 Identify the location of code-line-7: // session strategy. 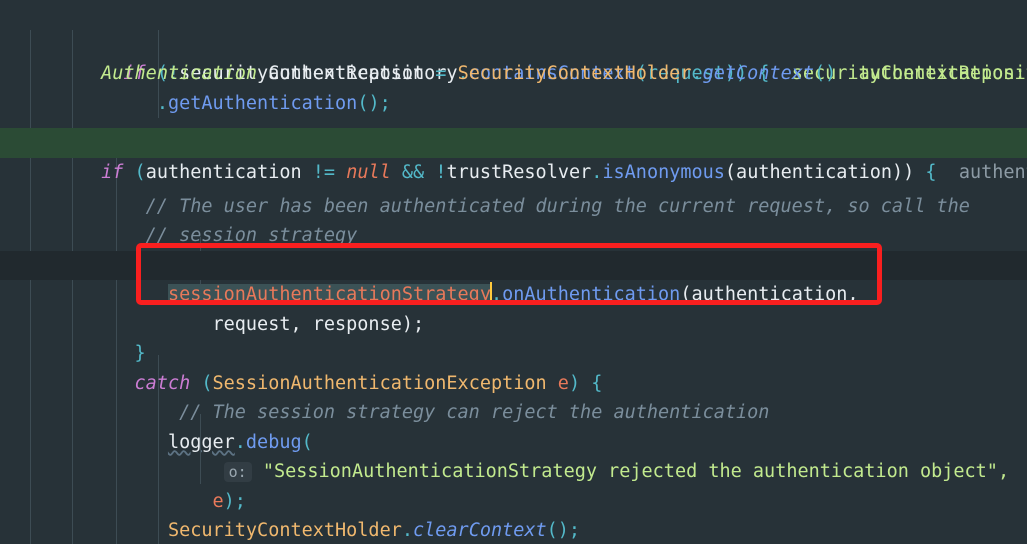
(513, 219).